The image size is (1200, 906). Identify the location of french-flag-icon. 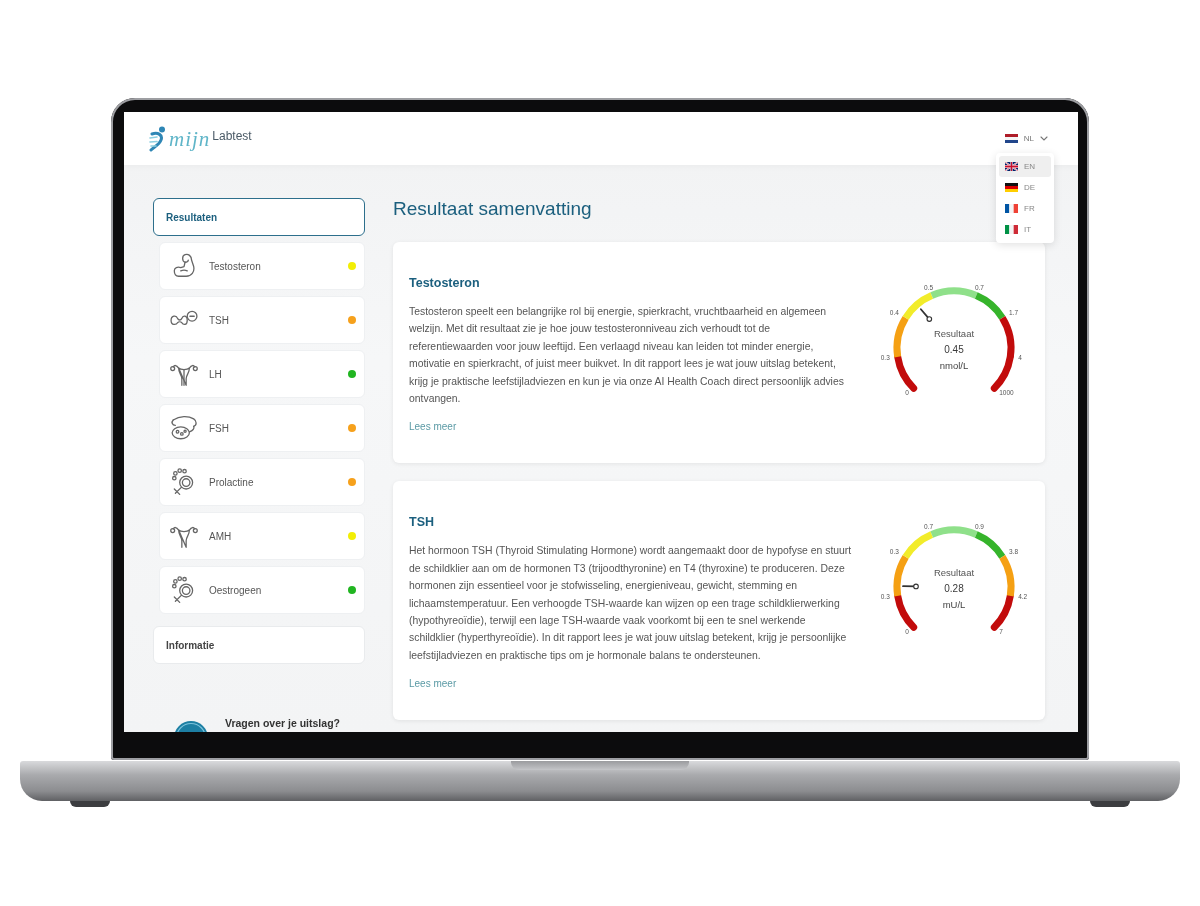
(1011, 208).